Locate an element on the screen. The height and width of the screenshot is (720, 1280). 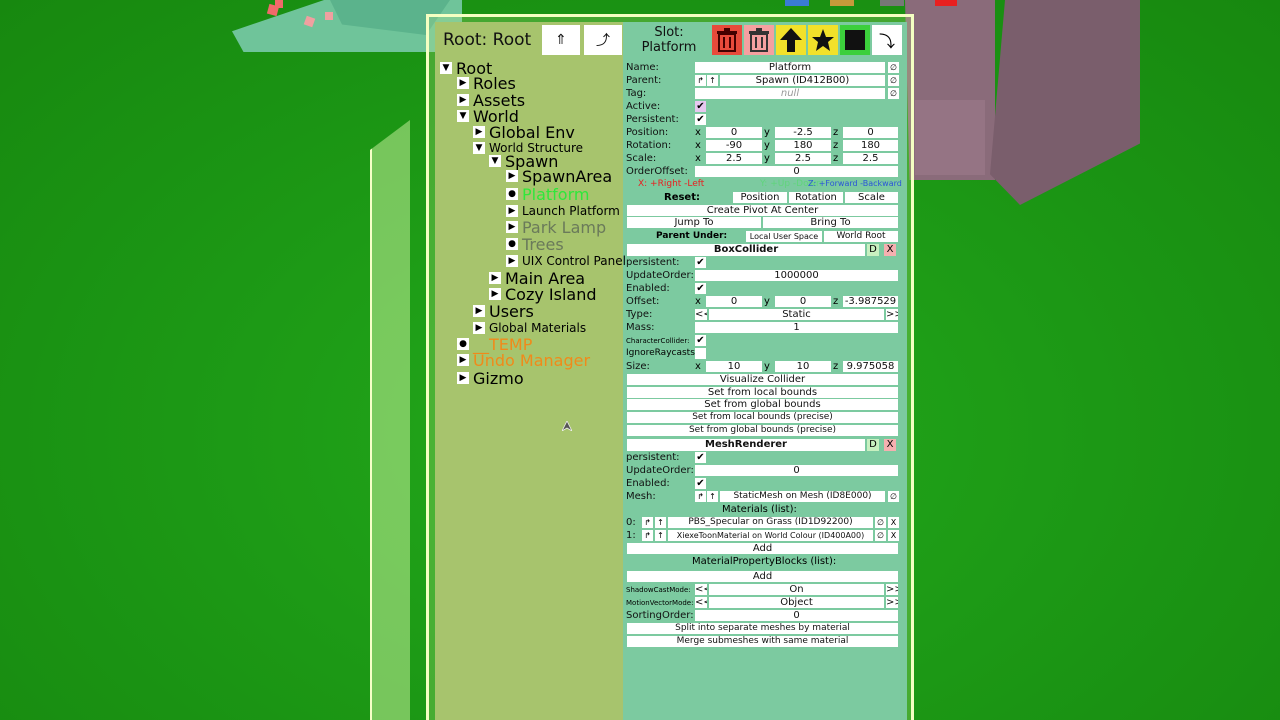
mesh-up-icon: ↑ is located at coordinates (712, 496).